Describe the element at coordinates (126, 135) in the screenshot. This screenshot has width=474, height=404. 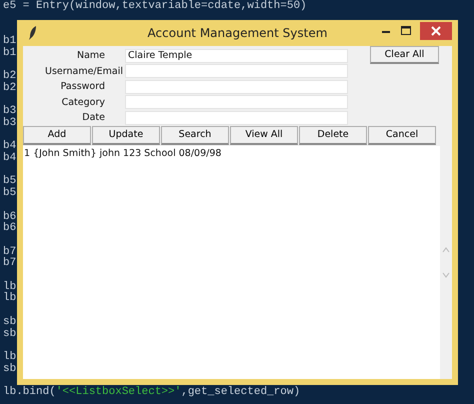
I see `action-button: Update` at that location.